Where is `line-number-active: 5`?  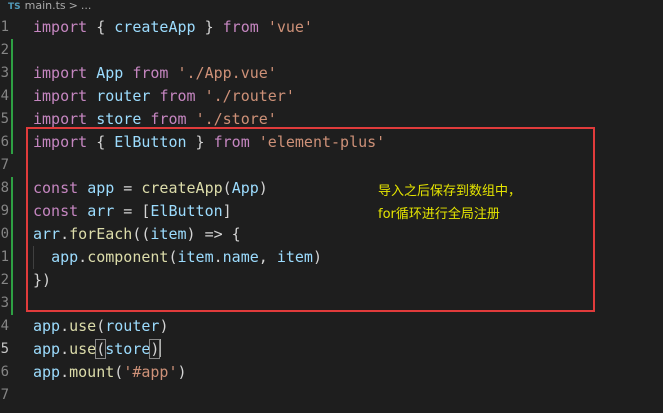 line-number-active: 5 is located at coordinates (4, 349).